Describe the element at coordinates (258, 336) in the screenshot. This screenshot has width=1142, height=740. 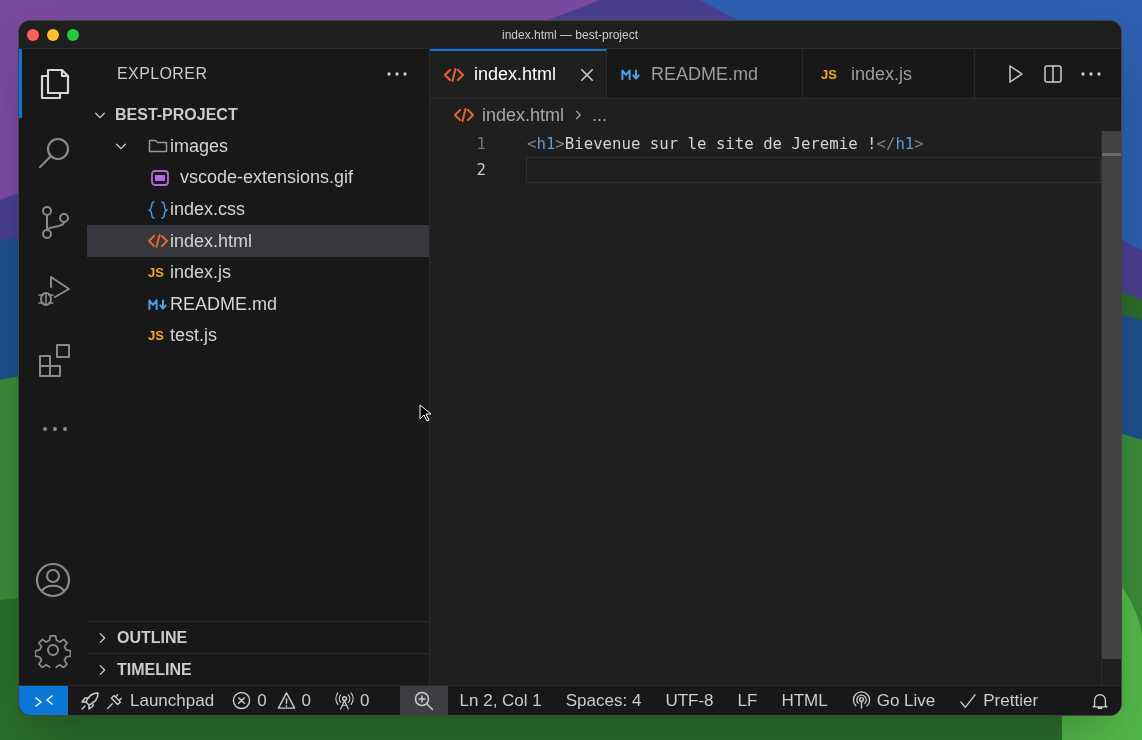
I see `file-tree-item: JS test.js` at that location.